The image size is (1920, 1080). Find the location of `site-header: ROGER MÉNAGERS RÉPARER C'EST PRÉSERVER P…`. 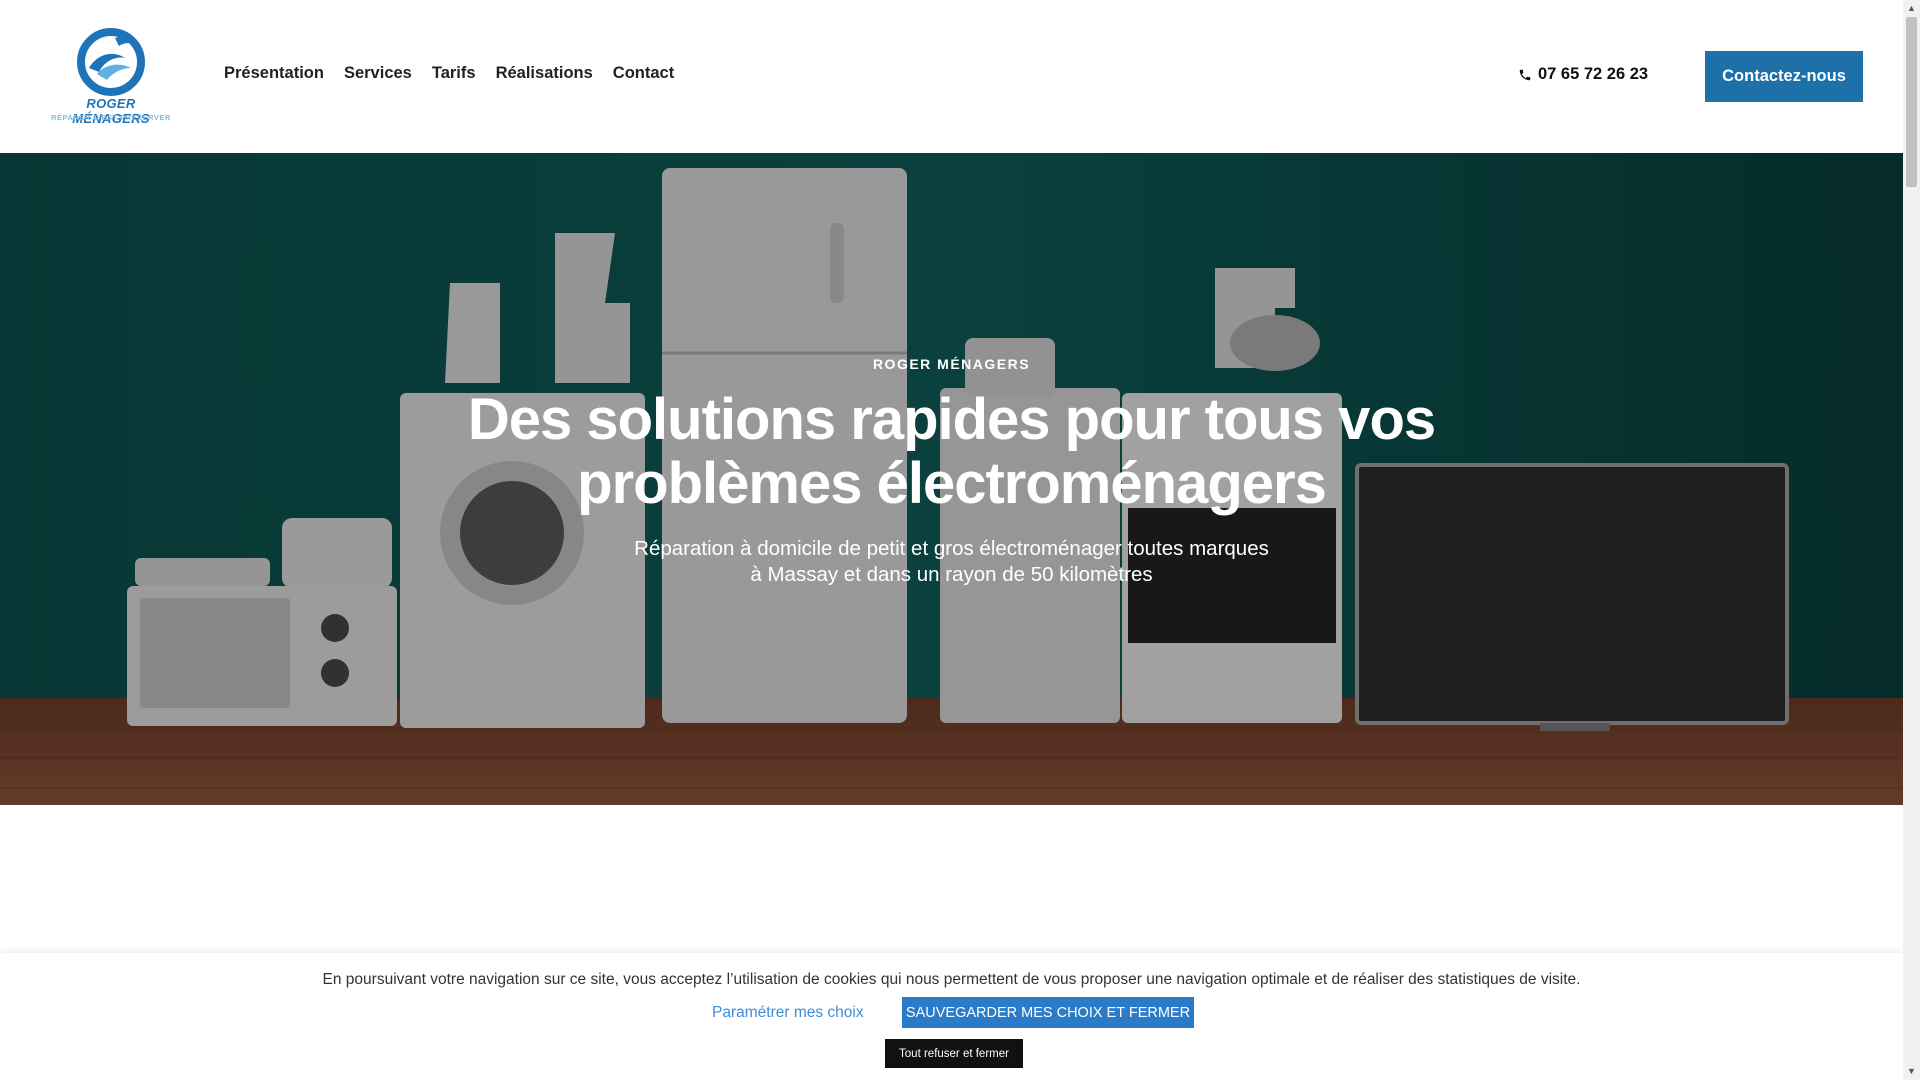

site-header: ROGER MÉNAGERS RÉPARER C'EST PRÉSERVER P… is located at coordinates (951, 76).